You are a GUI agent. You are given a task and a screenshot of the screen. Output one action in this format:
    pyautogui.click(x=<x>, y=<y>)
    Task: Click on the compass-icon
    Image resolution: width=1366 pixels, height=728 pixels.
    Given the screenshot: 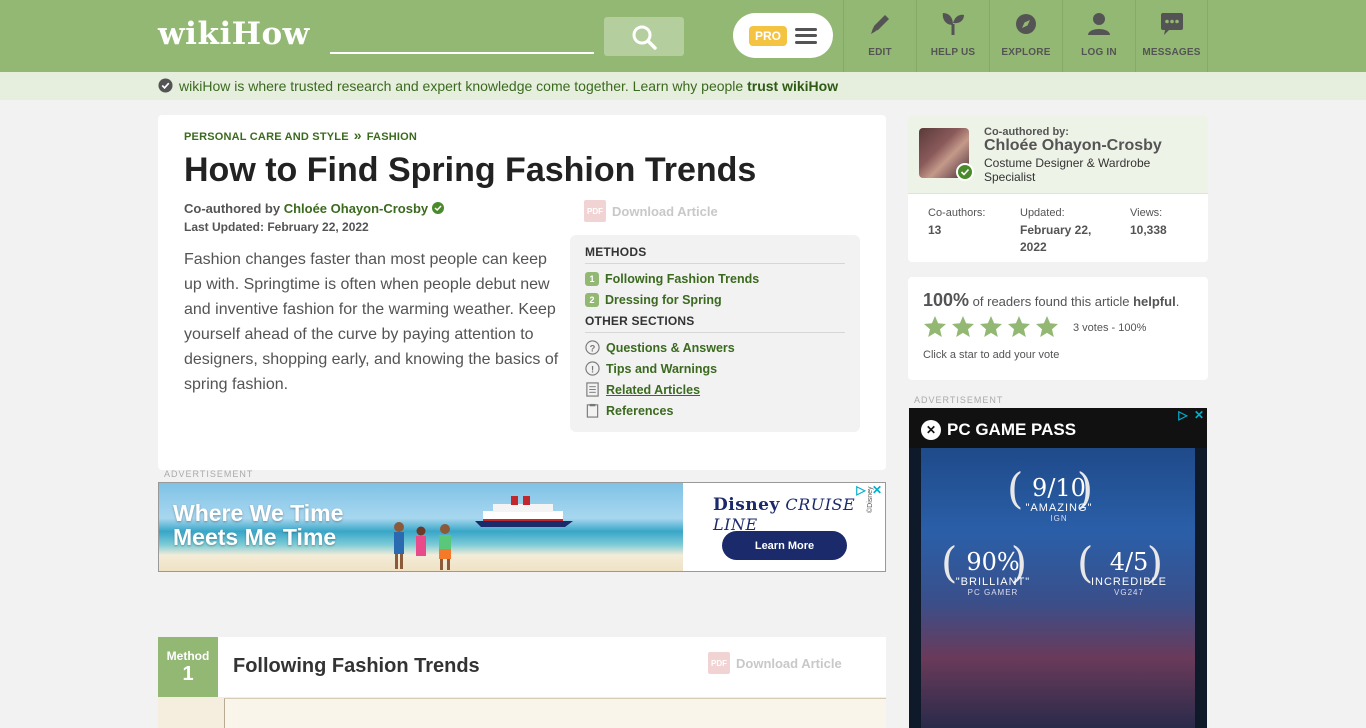 What is the action you would take?
    pyautogui.click(x=1026, y=24)
    